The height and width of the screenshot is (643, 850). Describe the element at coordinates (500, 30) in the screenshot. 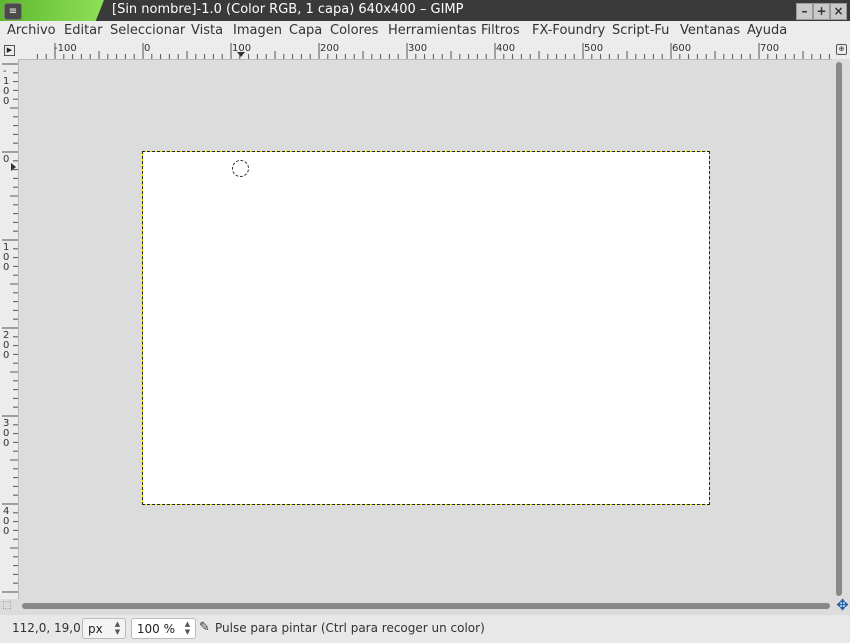

I see `menu-filtros: Filtros` at that location.